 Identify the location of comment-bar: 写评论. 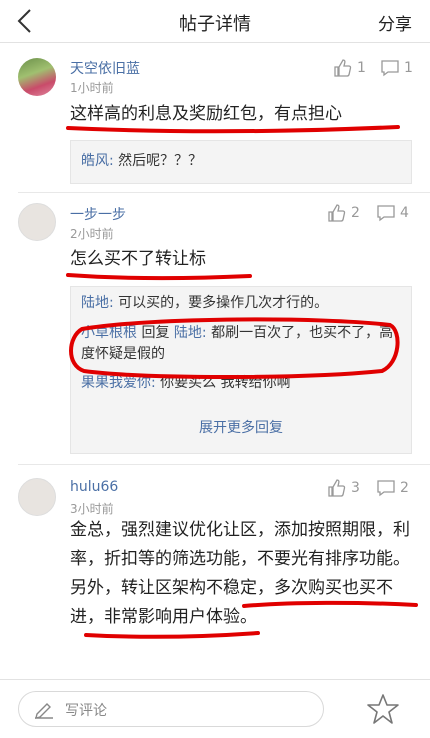
(215, 708).